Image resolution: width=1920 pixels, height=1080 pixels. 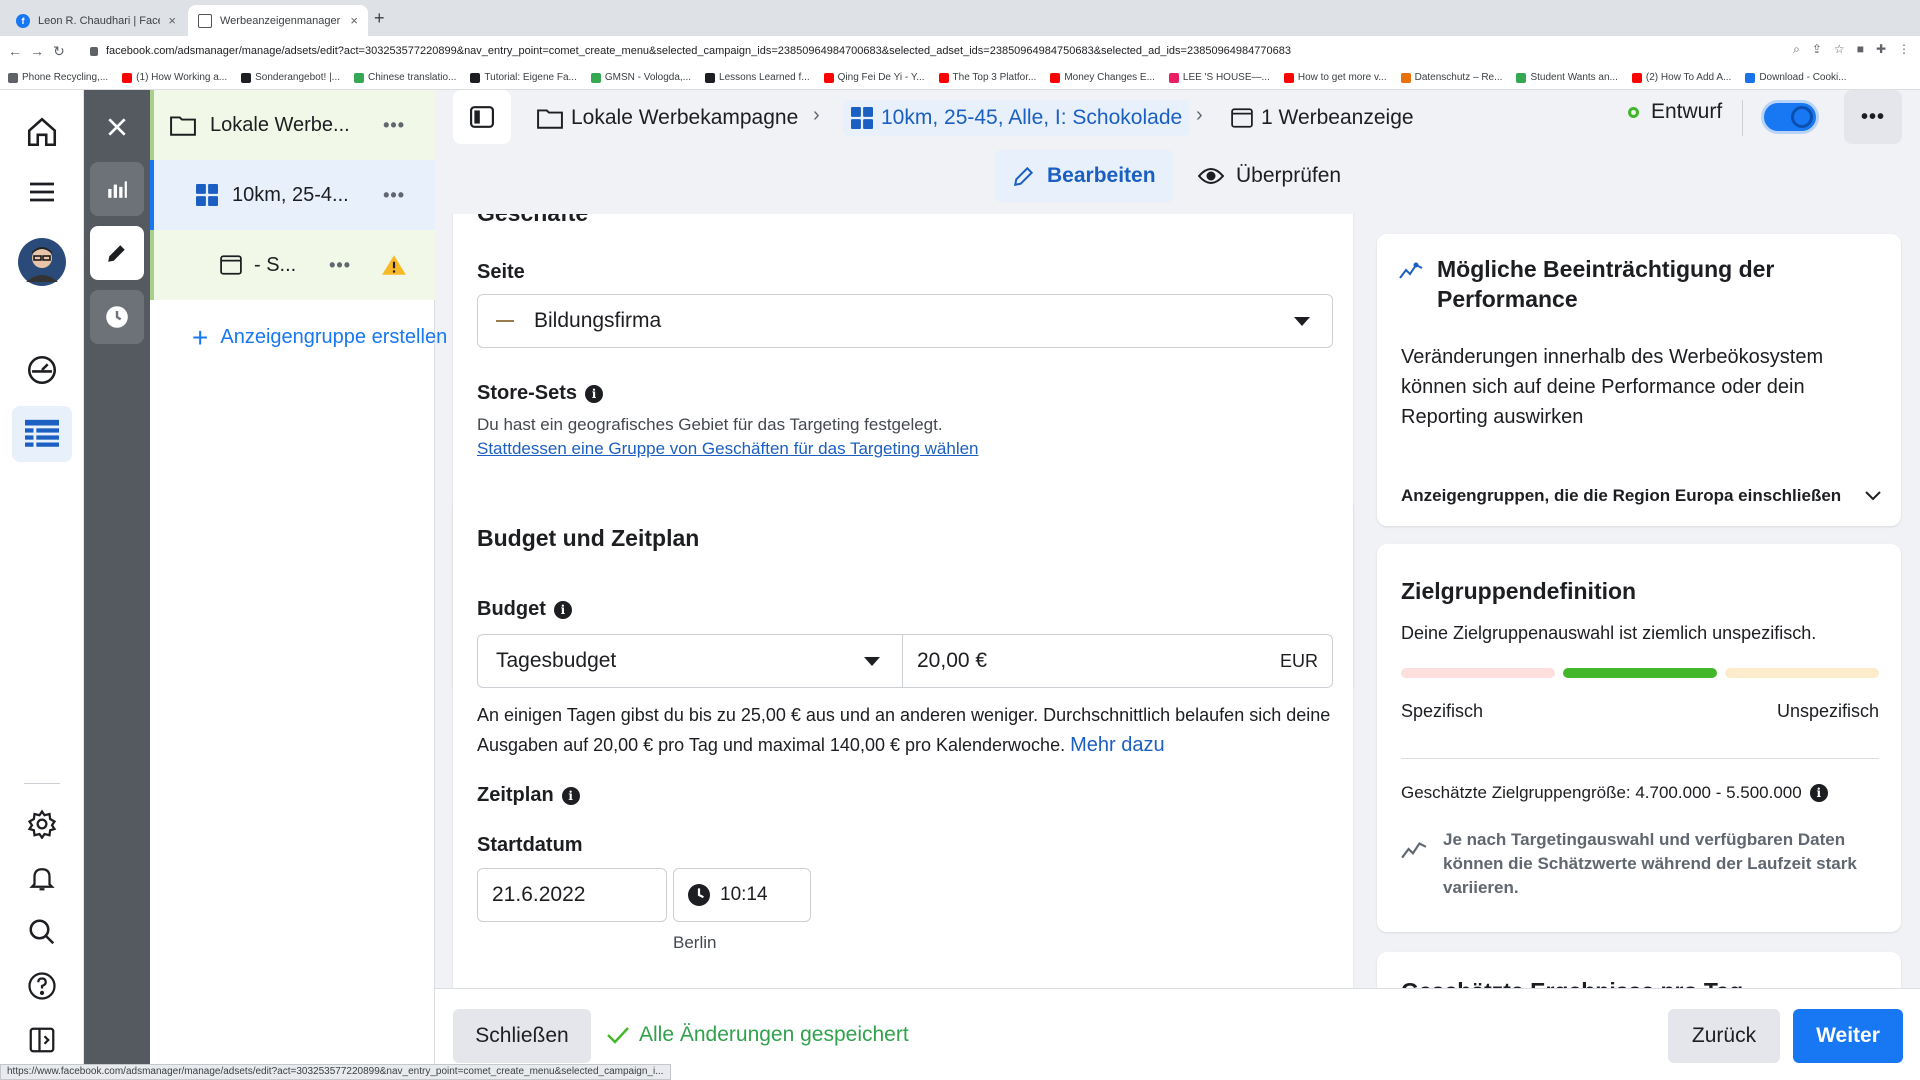 What do you see at coordinates (1084, 176) in the screenshot?
I see `edit-mode-button: Bearbeiten` at bounding box center [1084, 176].